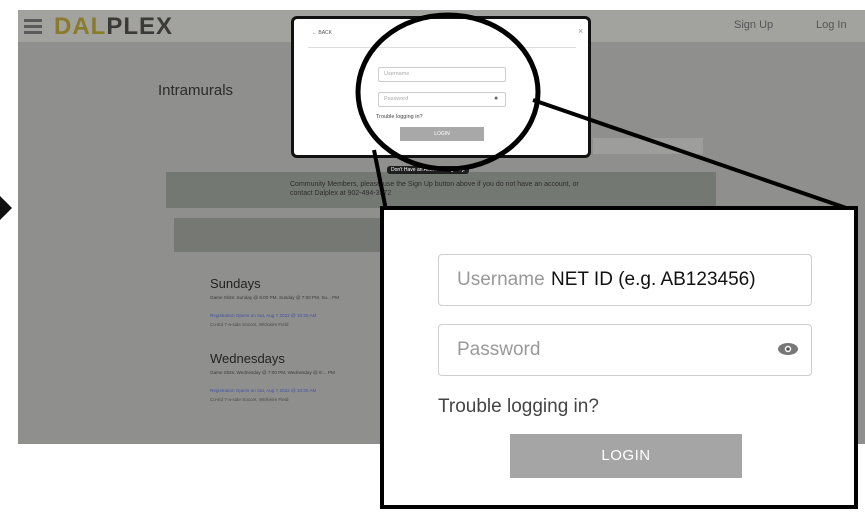 Image resolution: width=865 pixels, height=512 pixels. Describe the element at coordinates (322, 33) in the screenshot. I see `back-link: ← BACK` at that location.